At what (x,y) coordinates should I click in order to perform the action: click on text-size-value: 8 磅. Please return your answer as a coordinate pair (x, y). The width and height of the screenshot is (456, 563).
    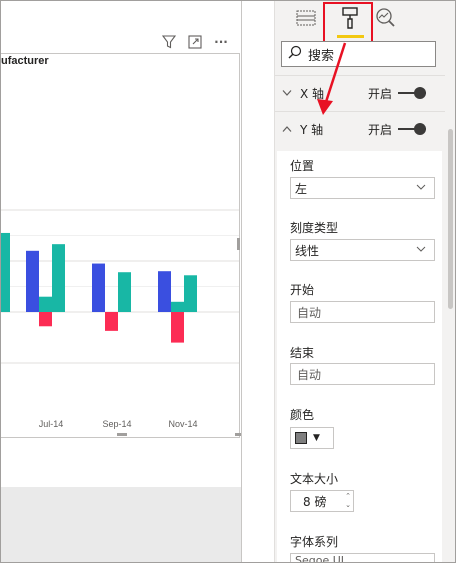
    Looking at the image, I should click on (315, 501).